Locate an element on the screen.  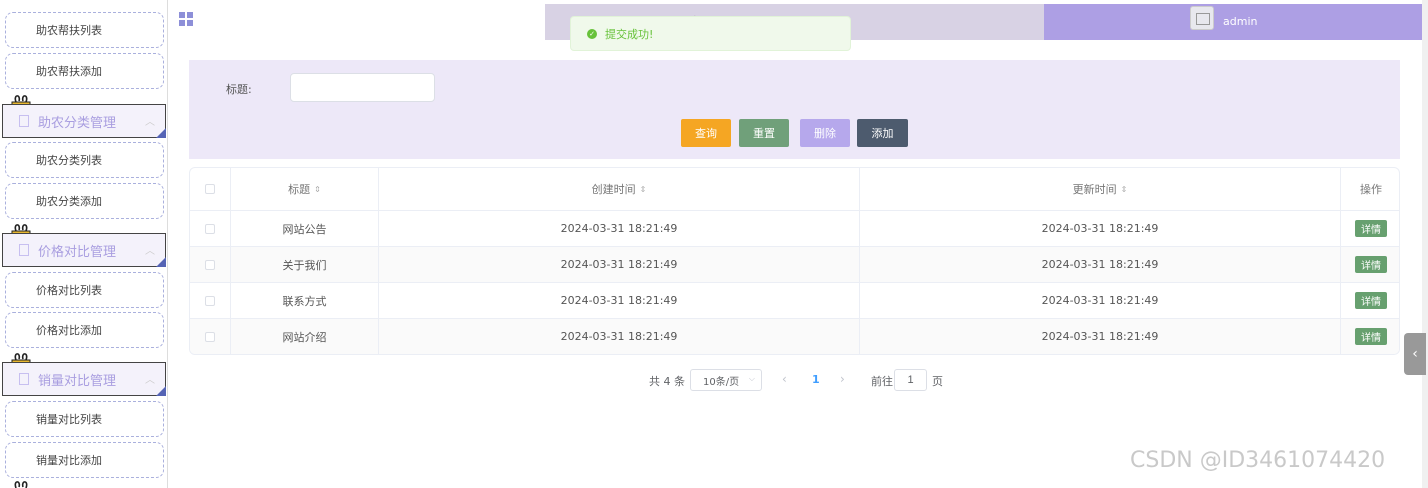
column-header-action: 操作 is located at coordinates (1370, 189).